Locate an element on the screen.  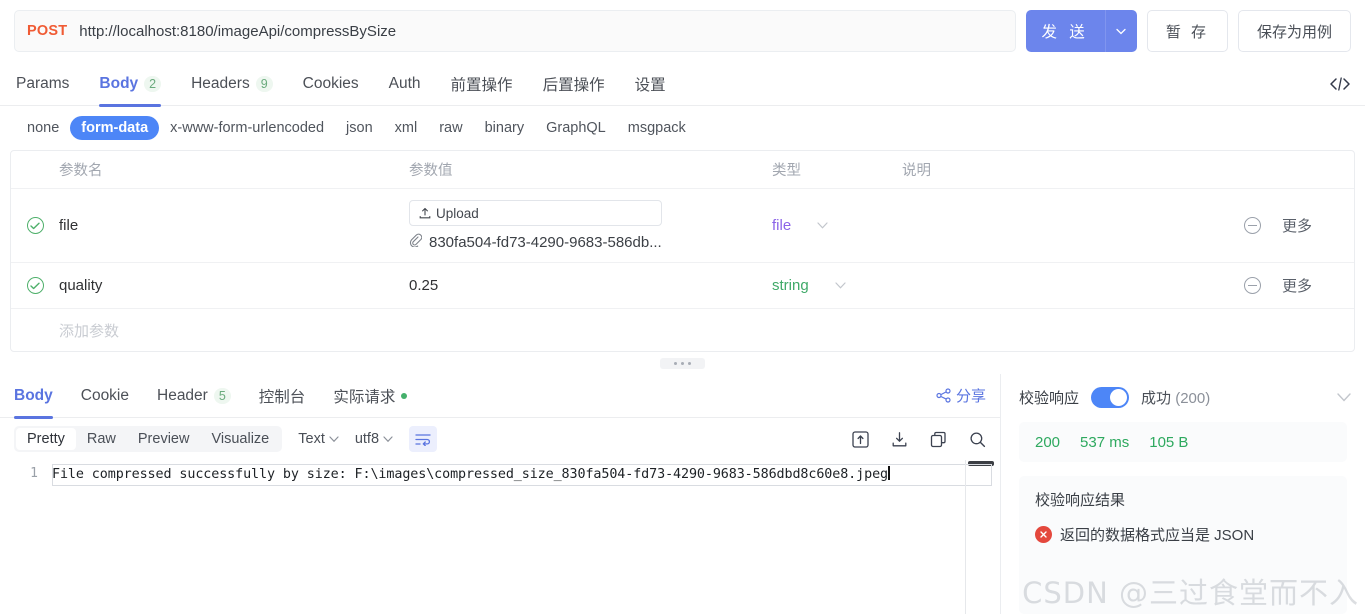
paperclip-icon is located at coordinates (416, 242).